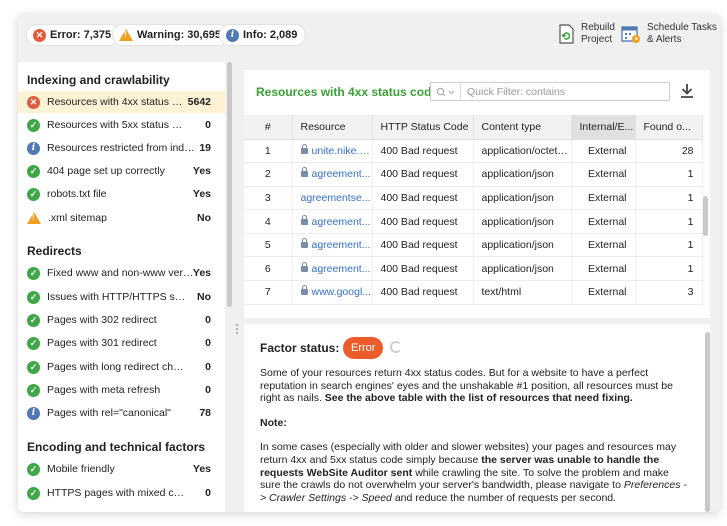 Image resolution: width=727 pixels, height=526 pixels. Describe the element at coordinates (517, 221) in the screenshot. I see `cell-content-type-text: application/json` at that location.